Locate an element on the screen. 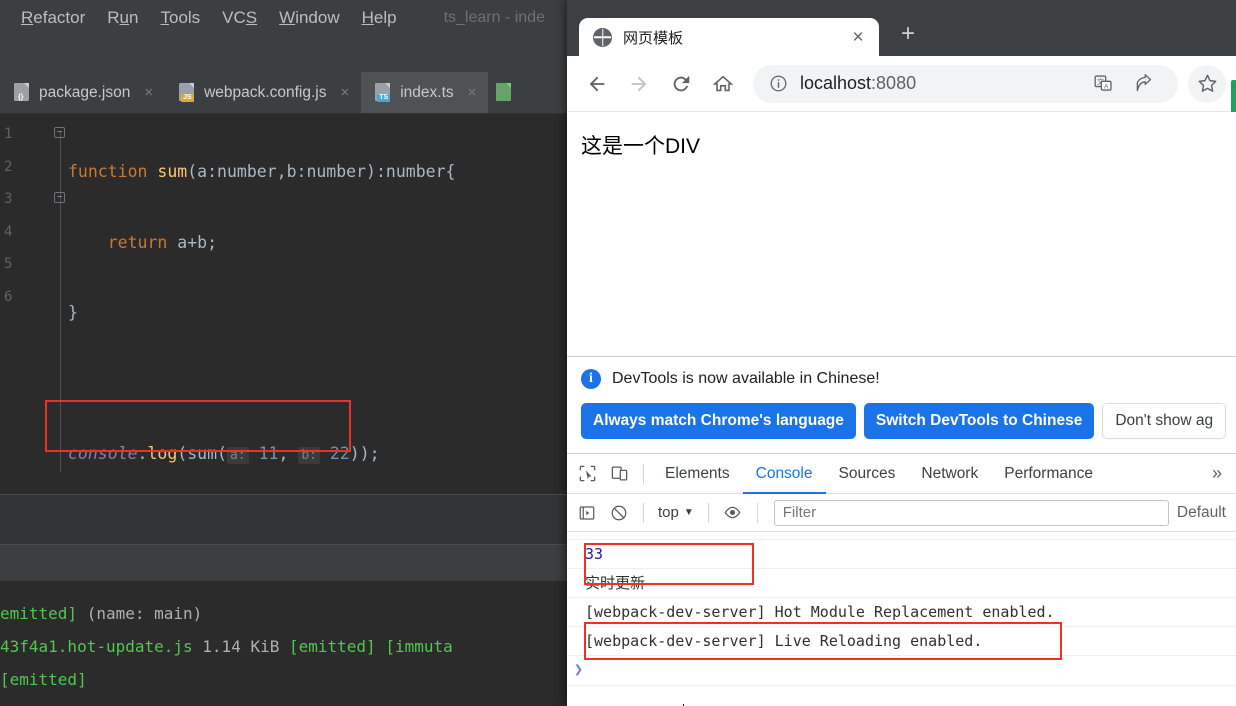 This screenshot has width=1236, height=706. omnibox-action-icons: 文A is located at coordinates (1123, 84).